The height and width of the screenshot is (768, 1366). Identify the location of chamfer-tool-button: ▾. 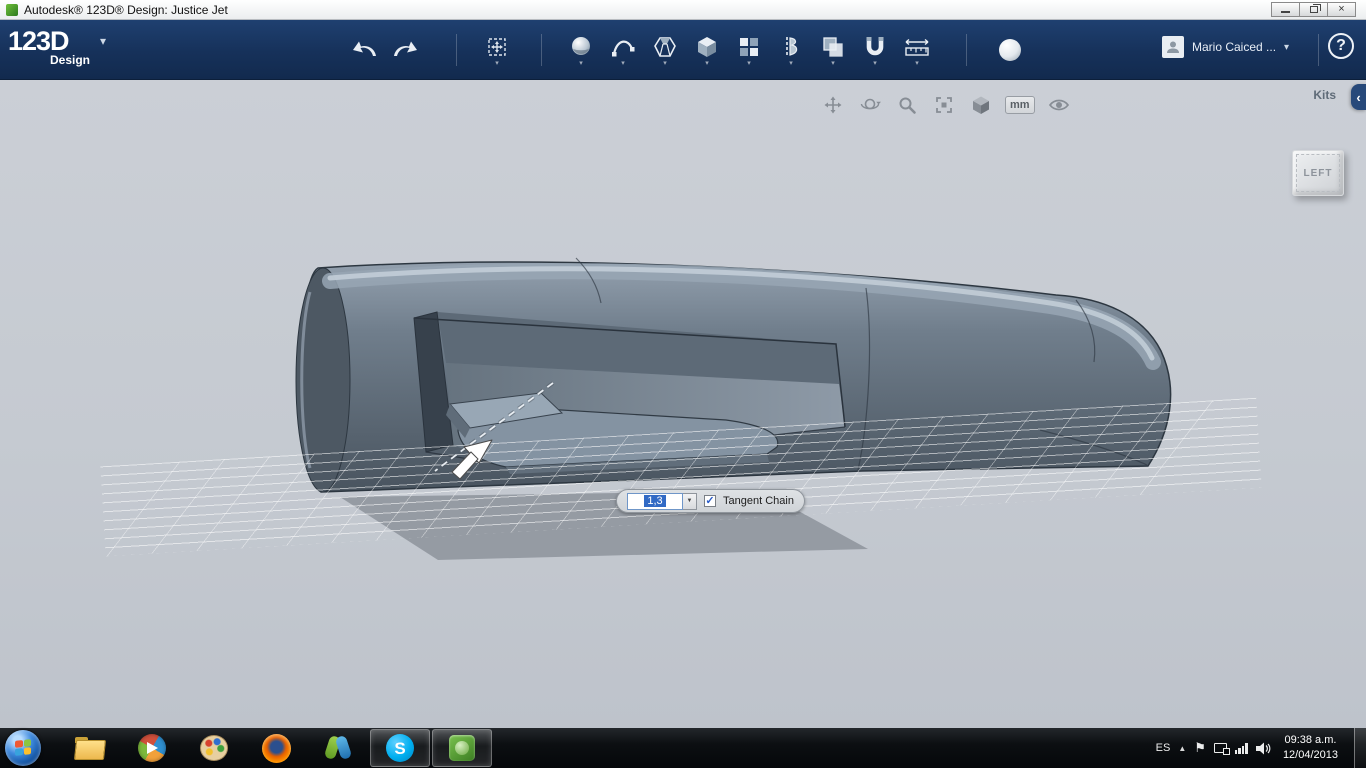
(665, 50).